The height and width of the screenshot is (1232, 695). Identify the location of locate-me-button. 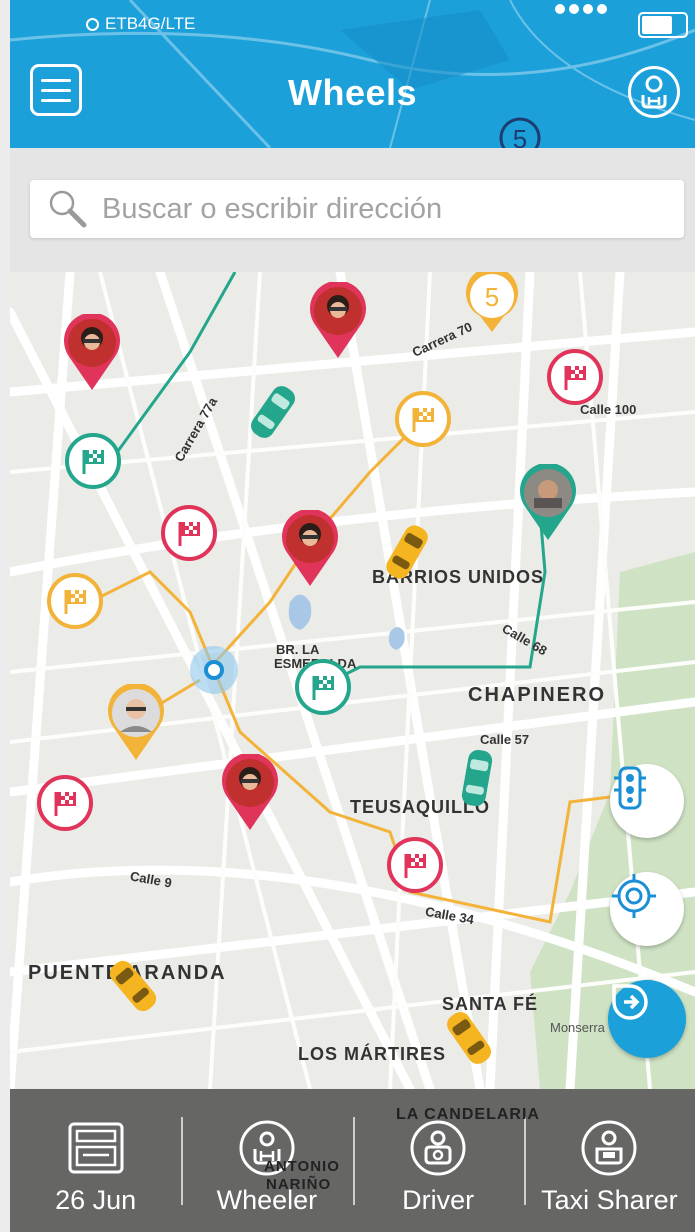
(647, 909).